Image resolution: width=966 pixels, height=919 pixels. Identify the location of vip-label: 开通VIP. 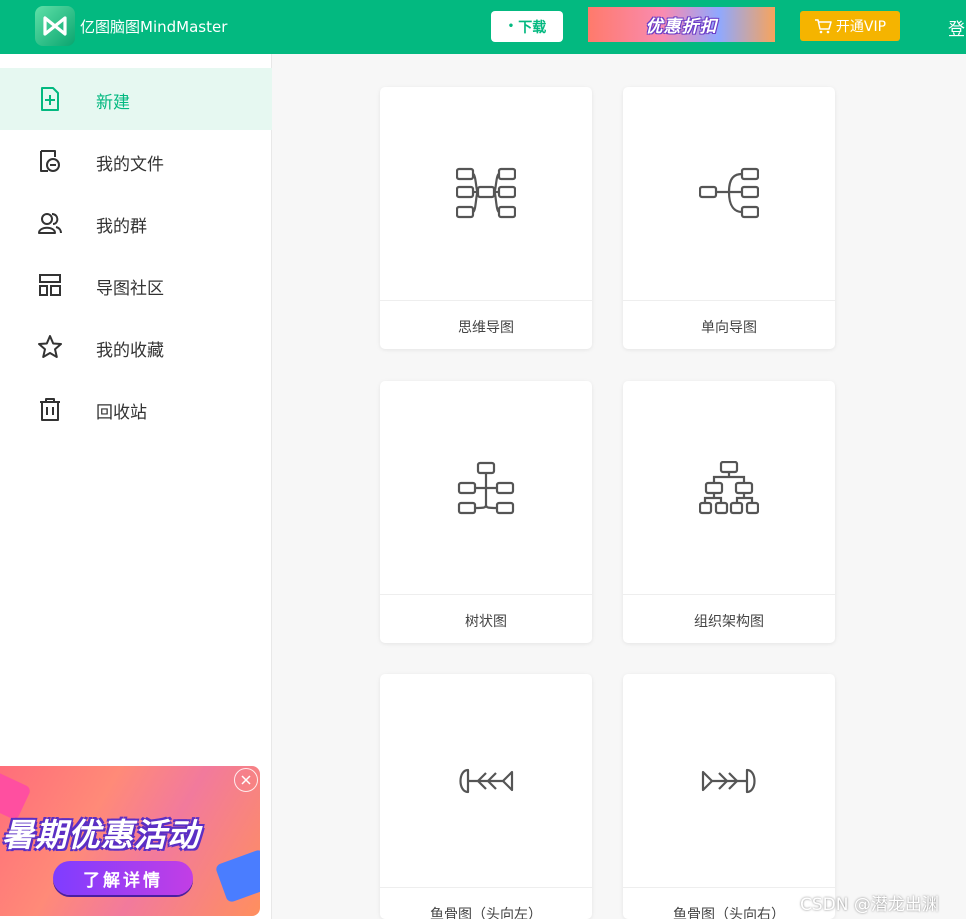
(861, 27).